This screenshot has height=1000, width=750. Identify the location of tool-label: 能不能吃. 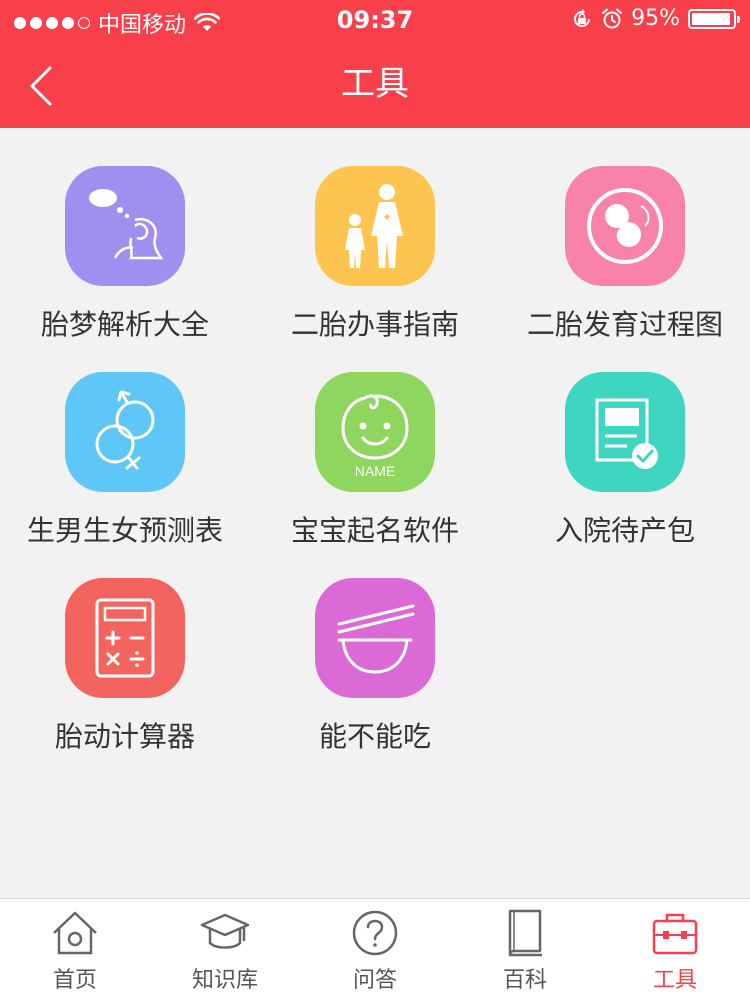
(374, 736).